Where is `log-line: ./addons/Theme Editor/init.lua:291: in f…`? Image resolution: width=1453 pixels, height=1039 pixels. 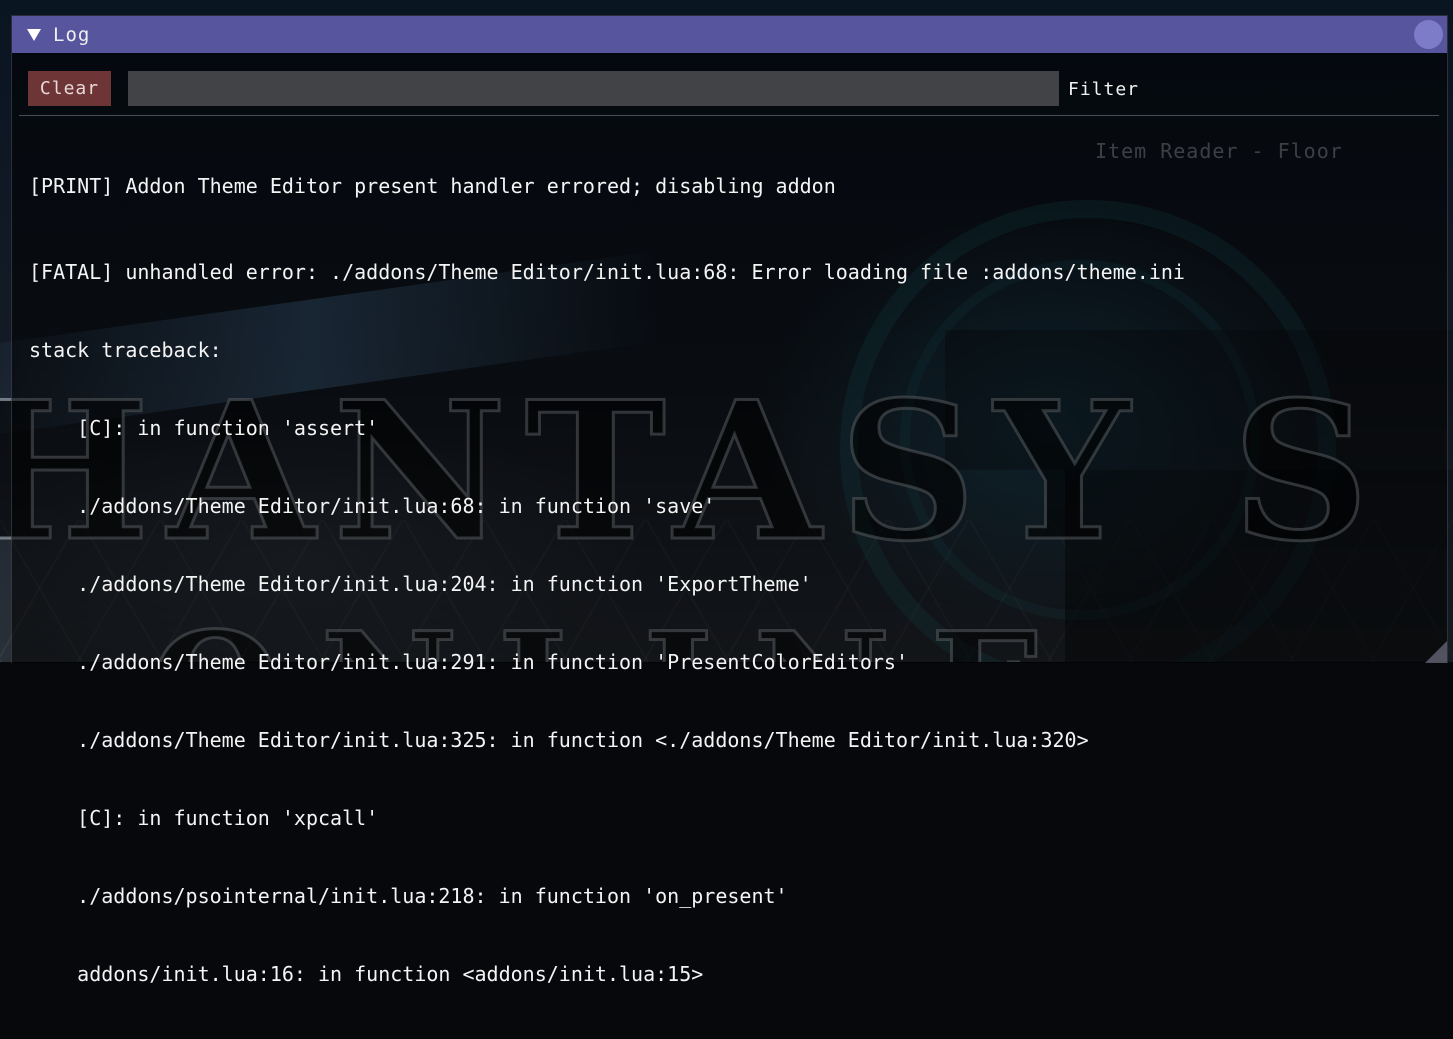 log-line: ./addons/Theme Editor/init.lua:291: in f… is located at coordinates (468, 662).